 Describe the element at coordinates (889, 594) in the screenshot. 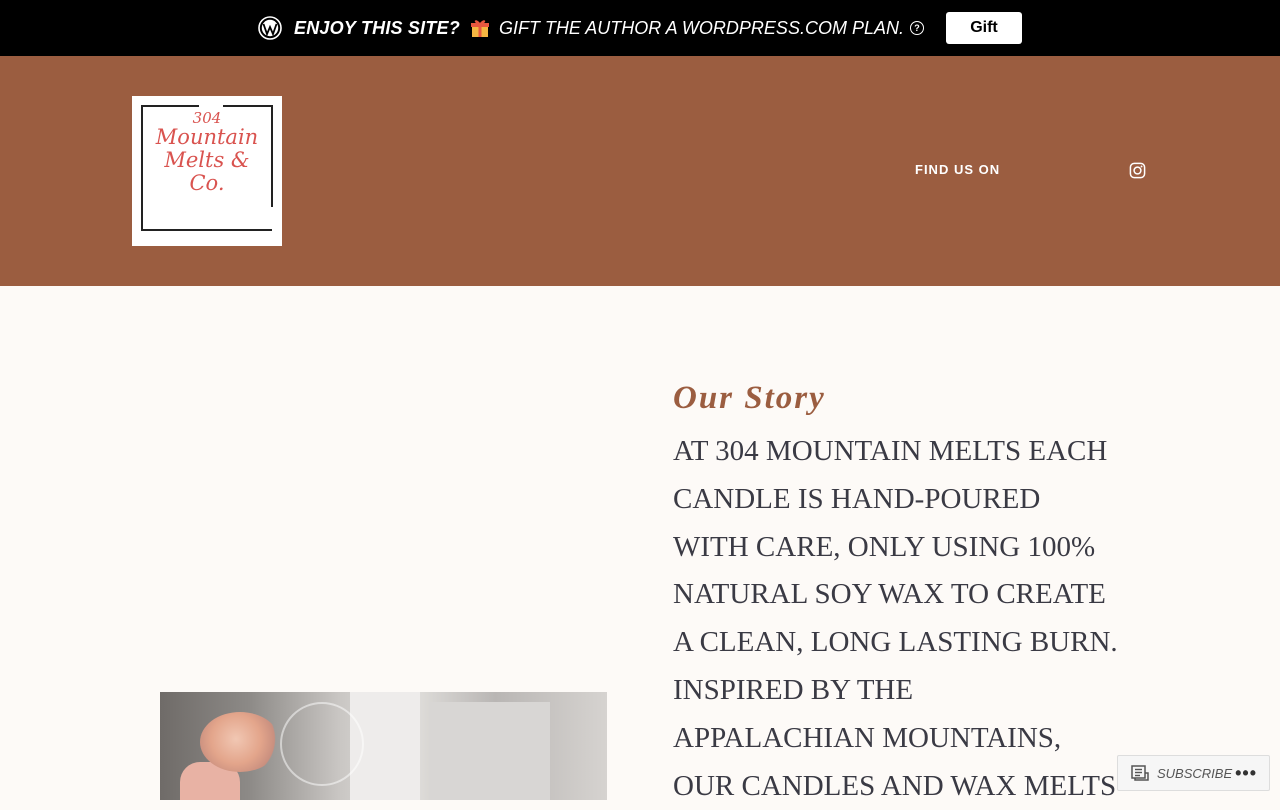

I see `story-line: NATURAL SOY WAX TO CREATE` at that location.